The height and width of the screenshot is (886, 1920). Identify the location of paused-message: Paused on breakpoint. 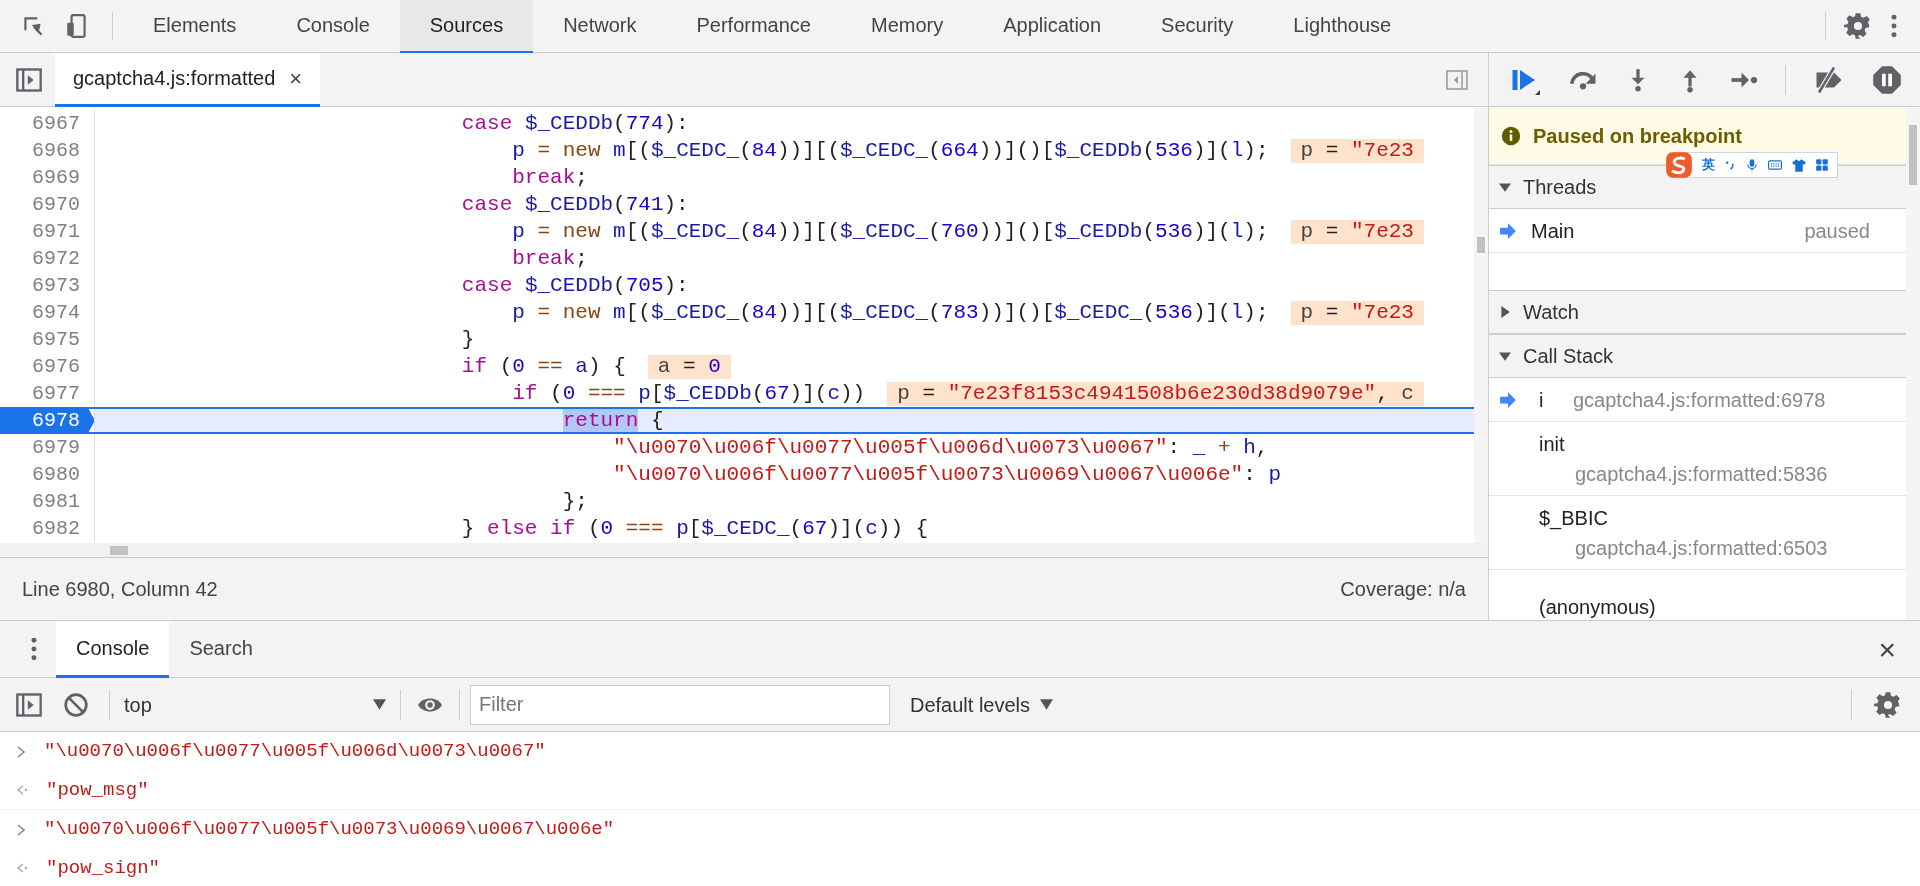
(1637, 136).